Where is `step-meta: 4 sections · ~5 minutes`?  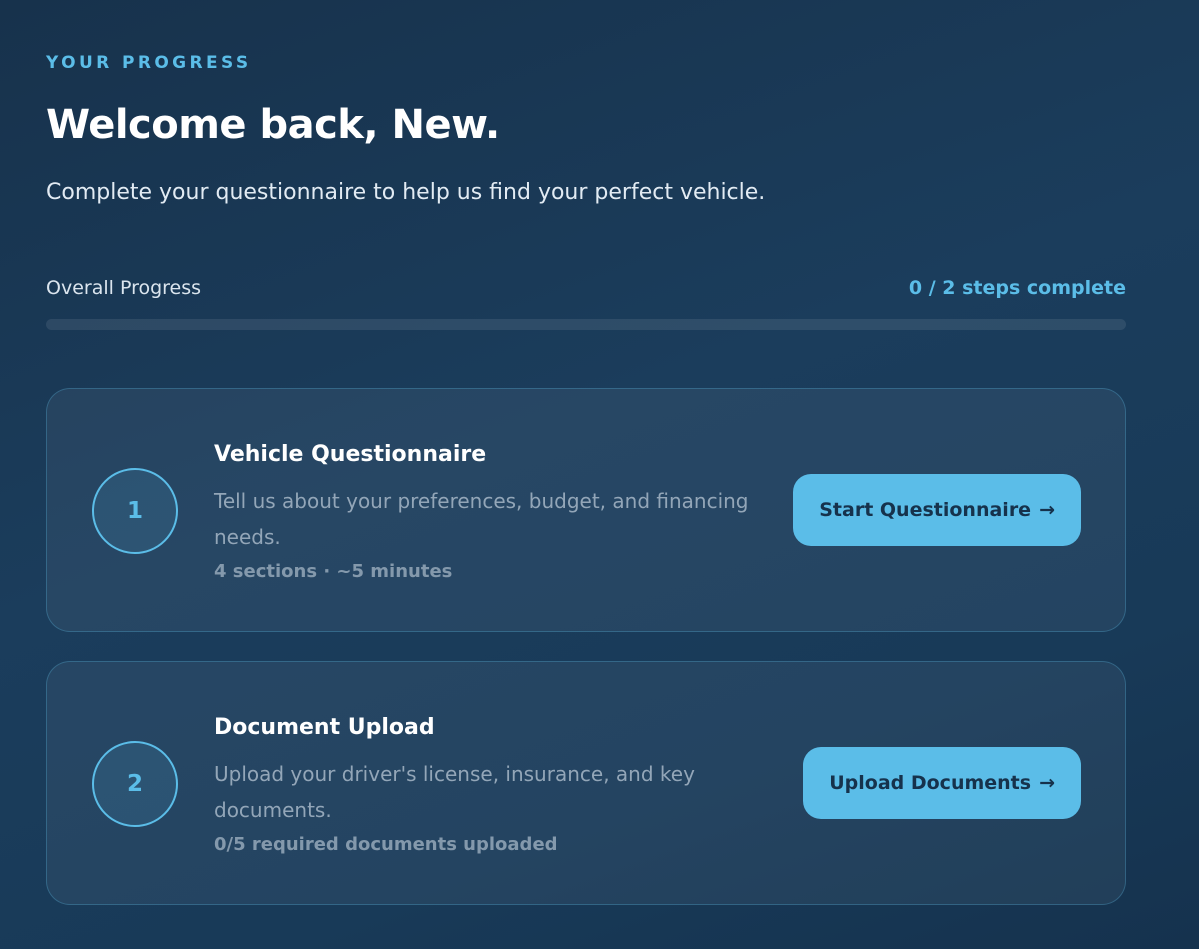 step-meta: 4 sections · ~5 minutes is located at coordinates (333, 571).